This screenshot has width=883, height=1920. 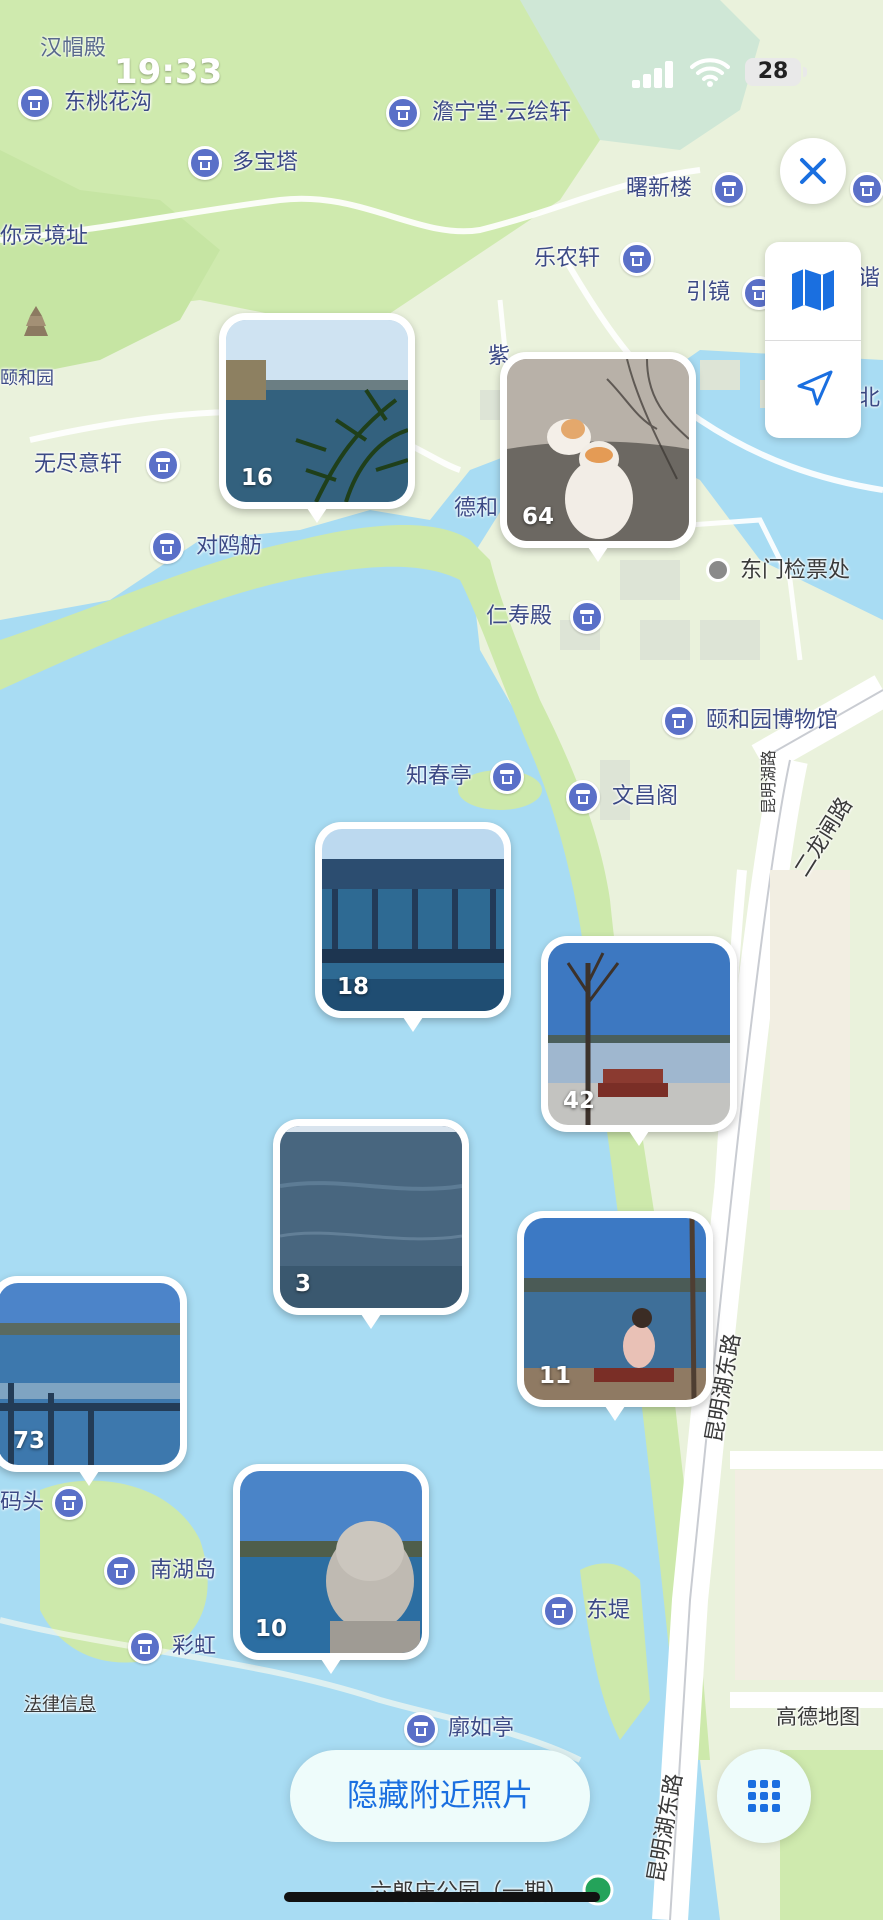 I want to click on map-label: 引镜, so click(x=708, y=292).